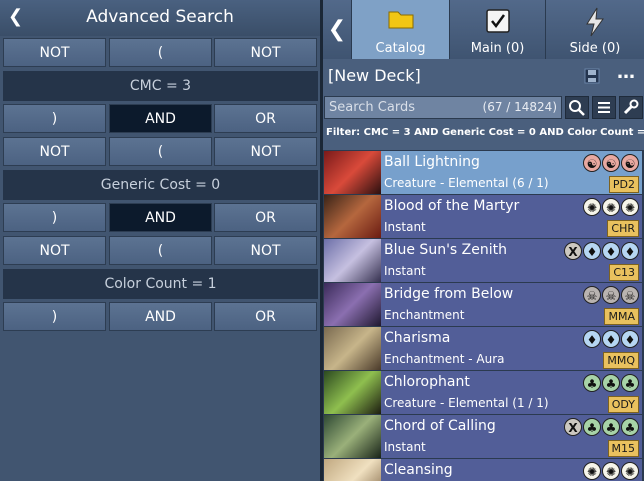 Image resolution: width=644 pixels, height=481 pixels. Describe the element at coordinates (483, 470) in the screenshot. I see `card-row: CleansingSorcery✺✺✺` at that location.